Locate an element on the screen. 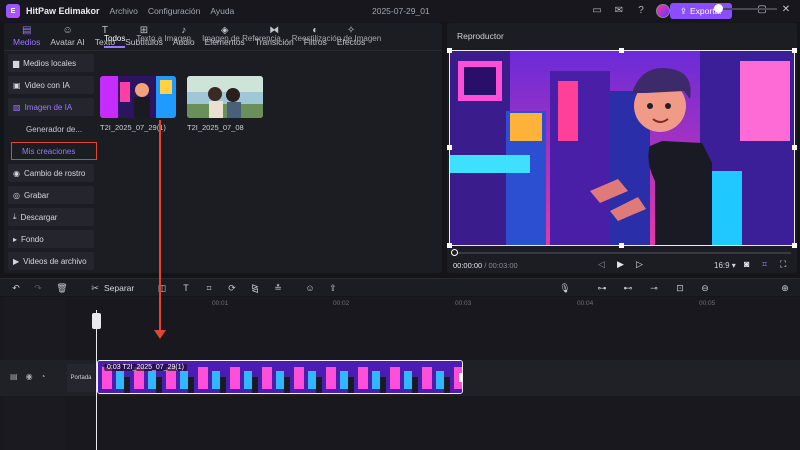  crop-icon: ⌗ is located at coordinates (764, 264).